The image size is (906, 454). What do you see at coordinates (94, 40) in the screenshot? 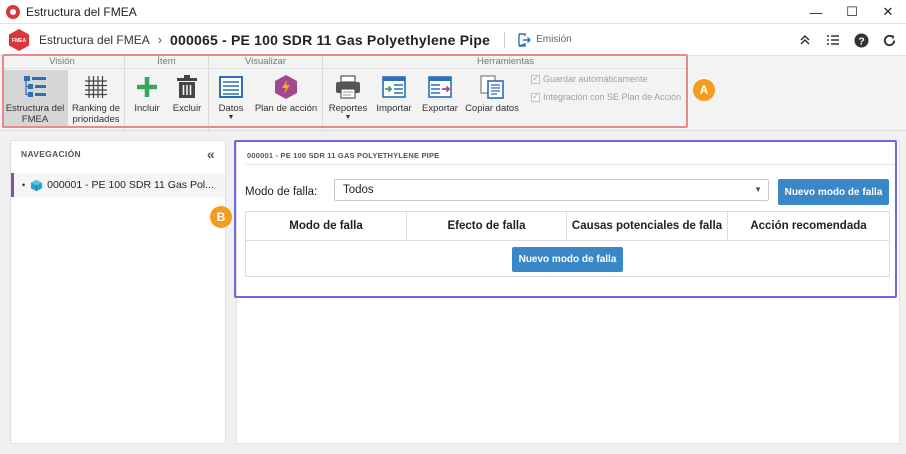
I see `breadcrumb-parent: Estructura del FMEA` at bounding box center [94, 40].